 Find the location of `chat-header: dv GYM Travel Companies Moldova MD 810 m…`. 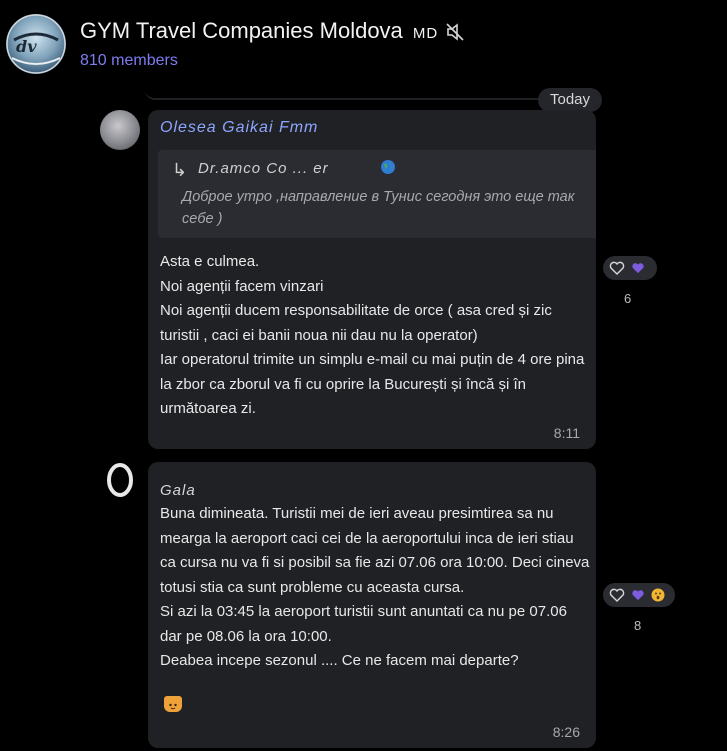

chat-header: dv GYM Travel Companies Moldova MD 810 m… is located at coordinates (363, 44).